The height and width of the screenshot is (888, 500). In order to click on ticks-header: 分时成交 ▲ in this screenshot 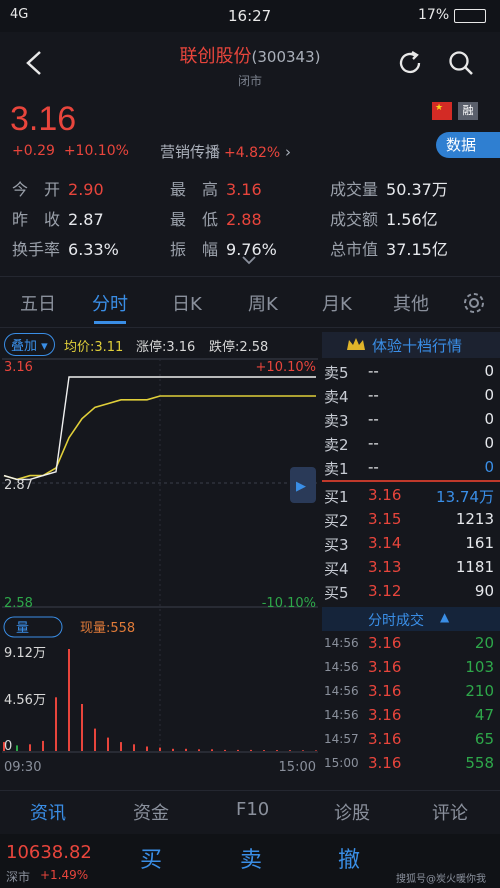, I will do `click(411, 619)`.